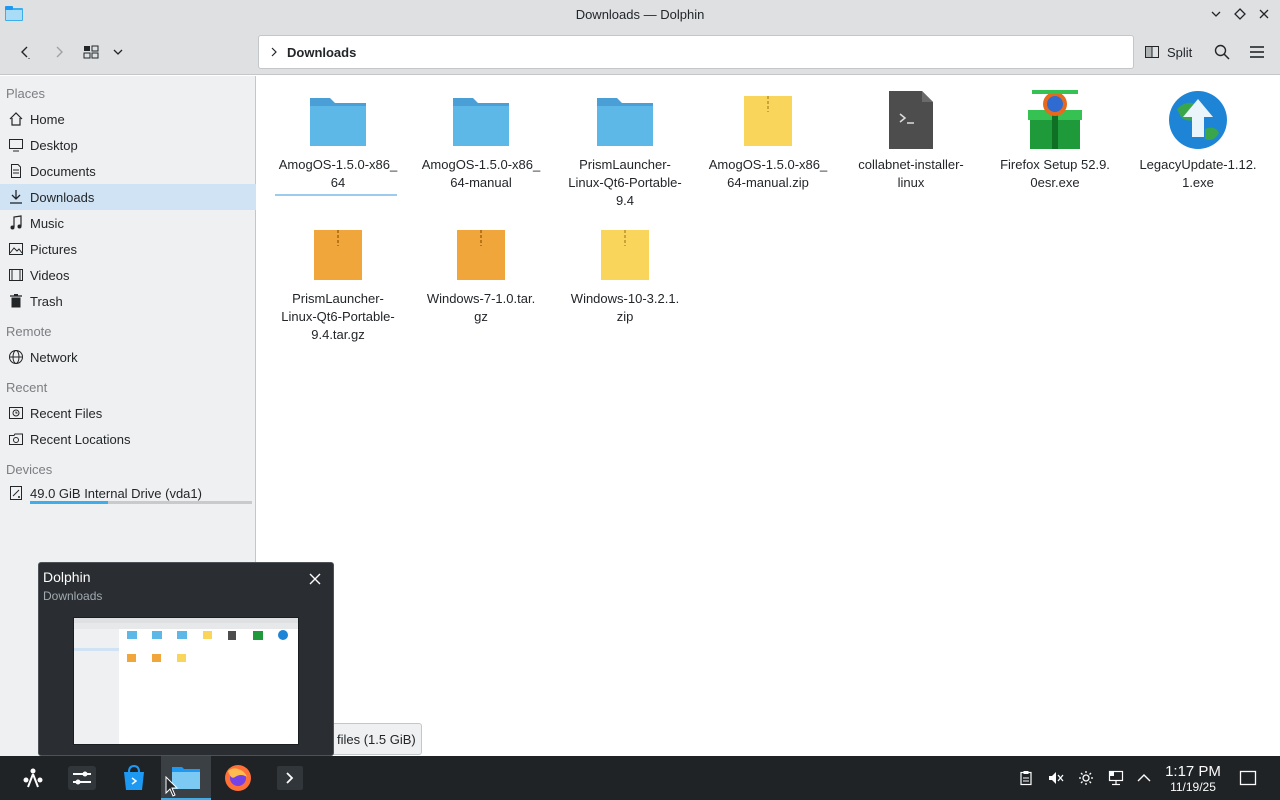 This screenshot has width=1280, height=800. Describe the element at coordinates (625, 164) in the screenshot. I see `file-name: PrismLauncher-` at that location.